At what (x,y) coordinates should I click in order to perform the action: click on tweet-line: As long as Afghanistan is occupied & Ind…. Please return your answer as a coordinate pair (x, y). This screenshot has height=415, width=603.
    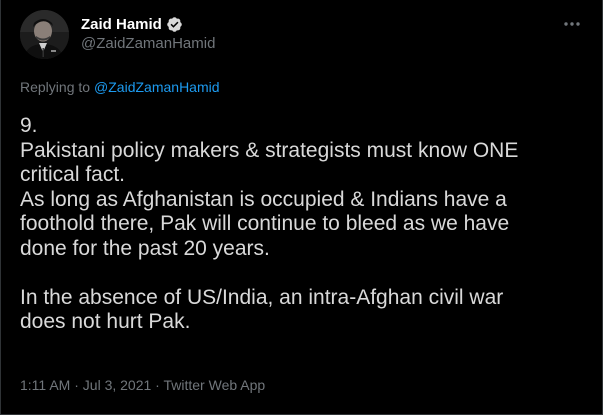
    Looking at the image, I should click on (263, 199).